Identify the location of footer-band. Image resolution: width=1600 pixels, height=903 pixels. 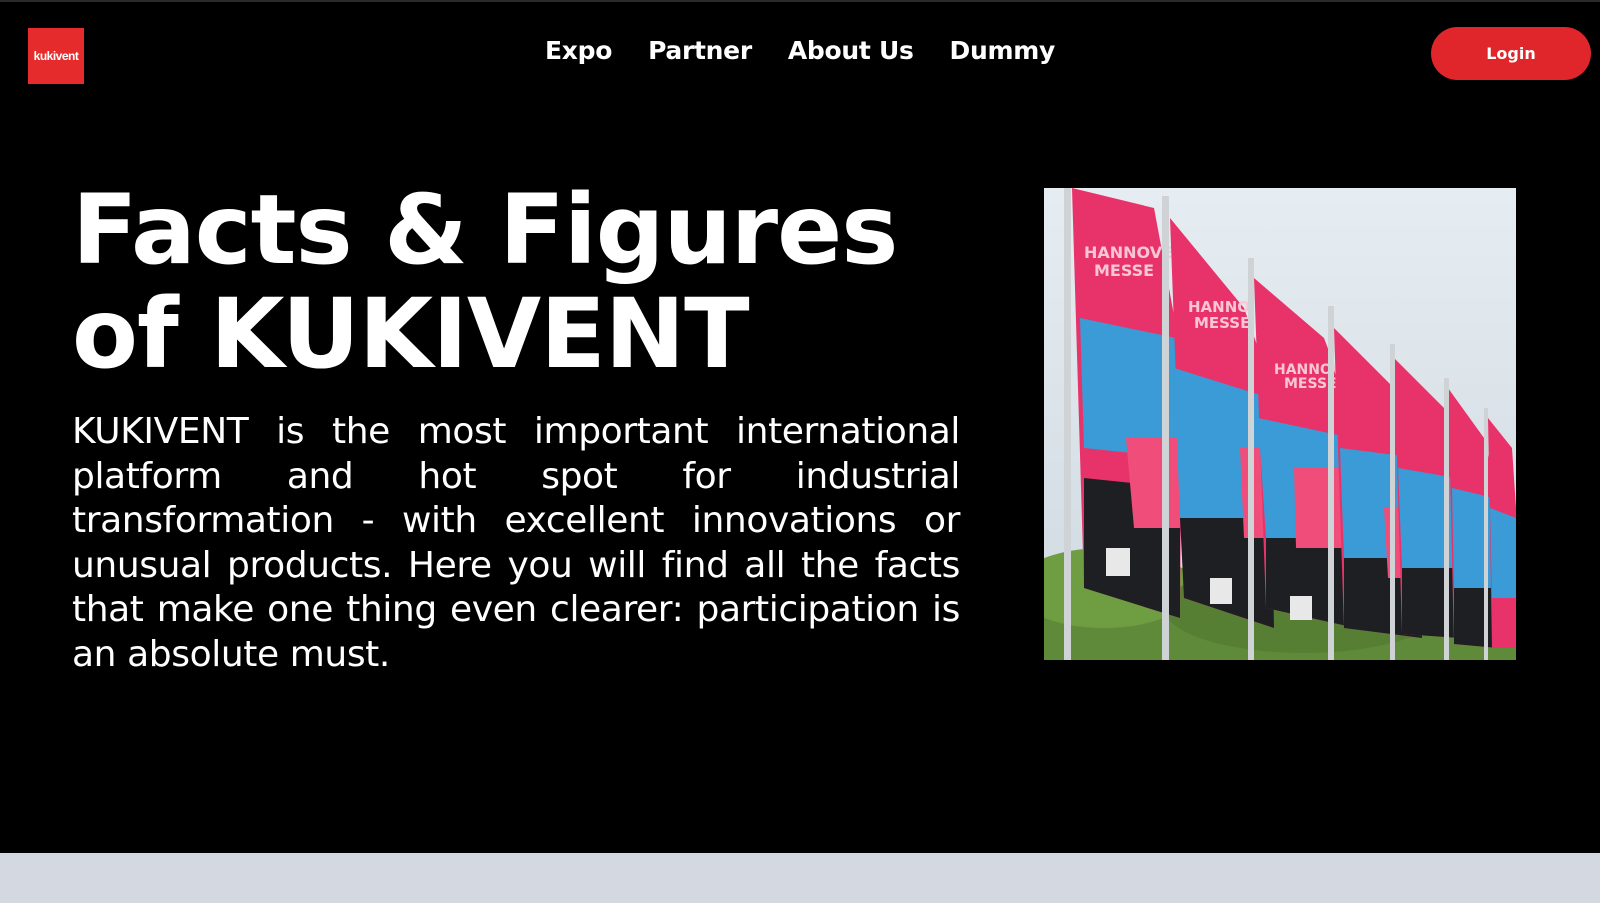
(800, 878).